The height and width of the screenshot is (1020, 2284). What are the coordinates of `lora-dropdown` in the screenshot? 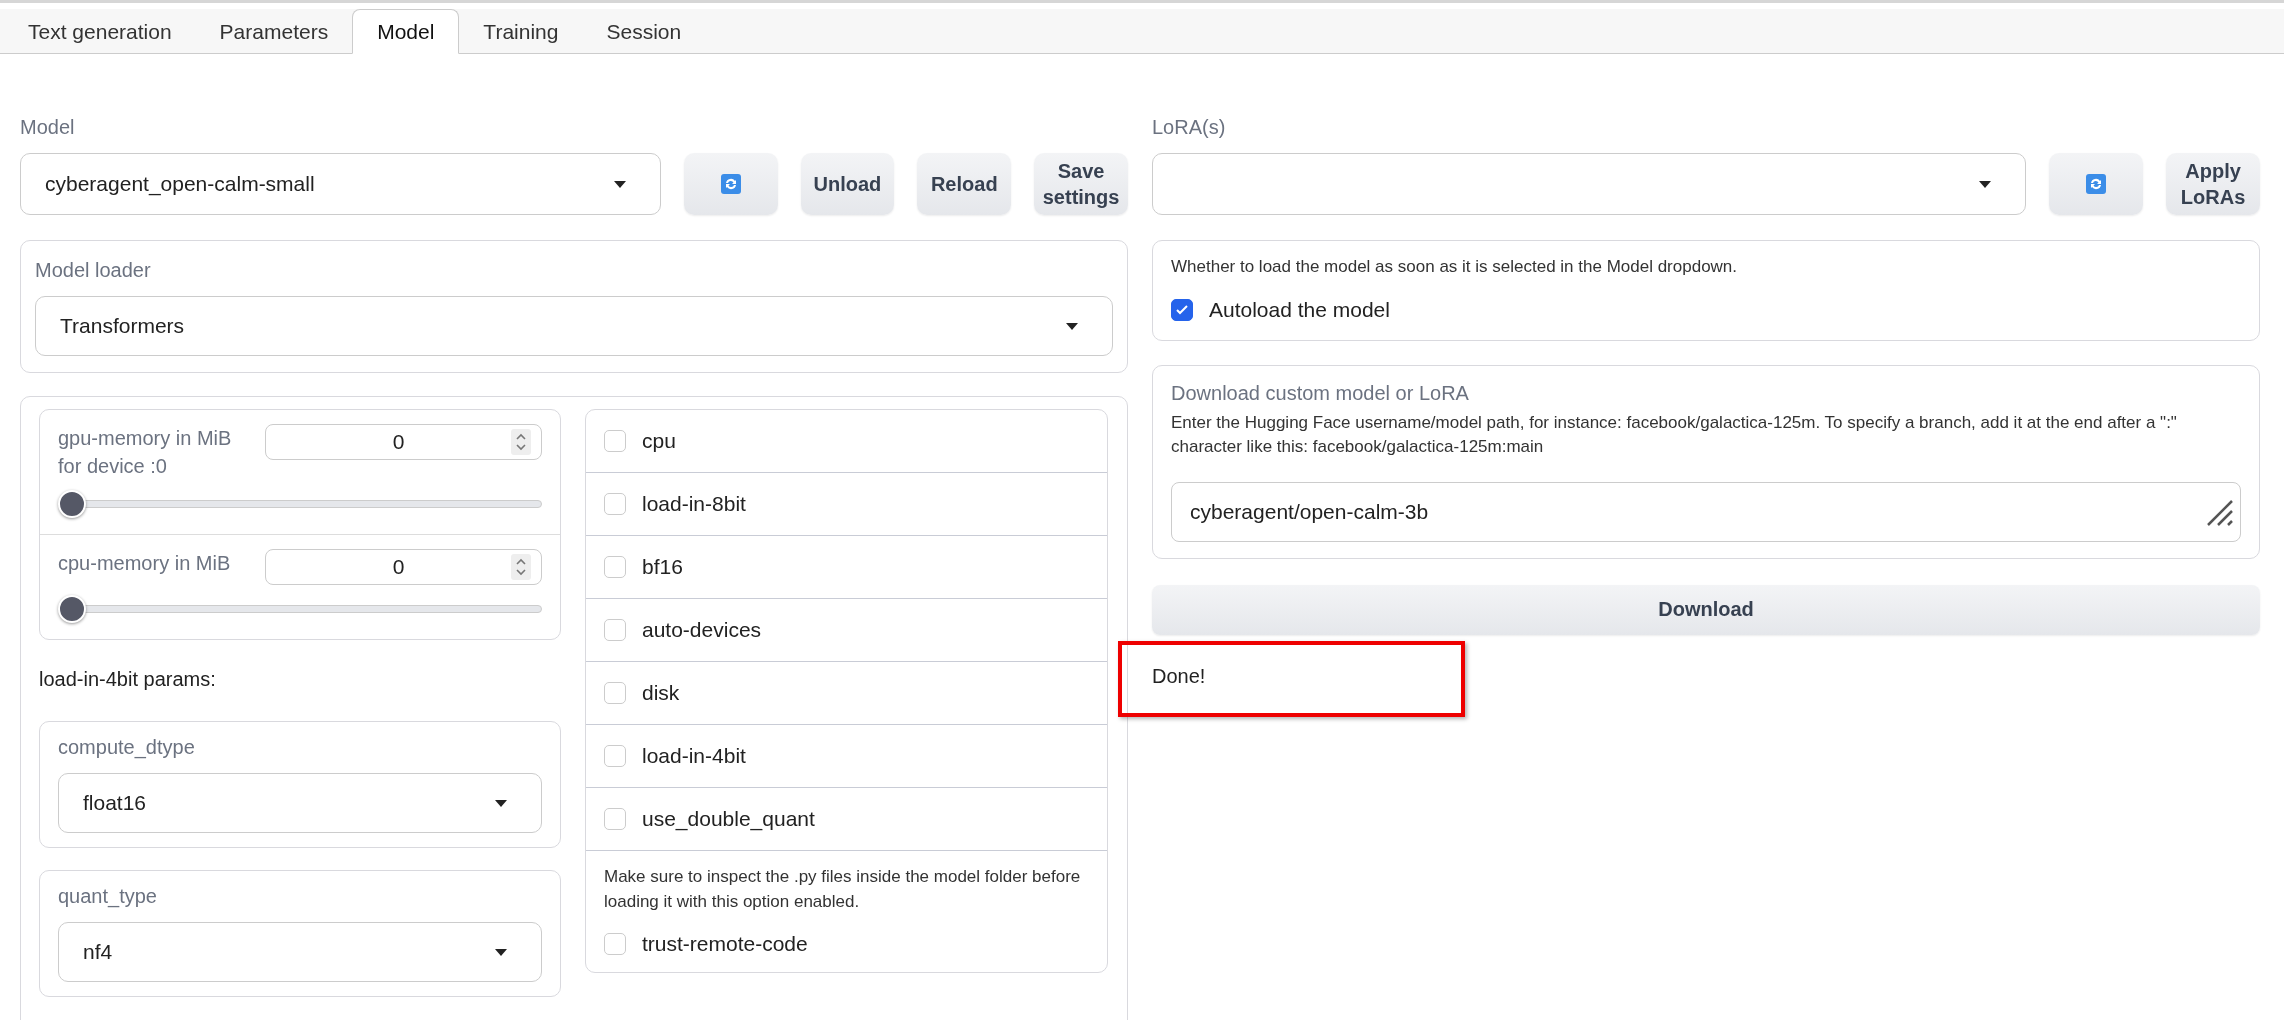 It's located at (1589, 184).